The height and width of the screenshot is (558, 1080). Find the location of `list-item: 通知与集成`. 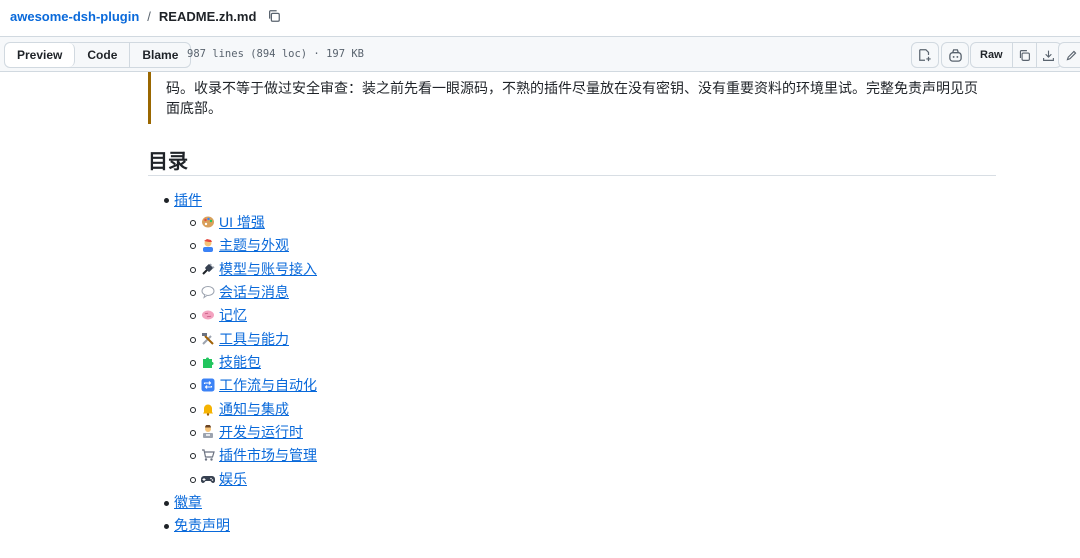

list-item: 通知与集成 is located at coordinates (245, 409).